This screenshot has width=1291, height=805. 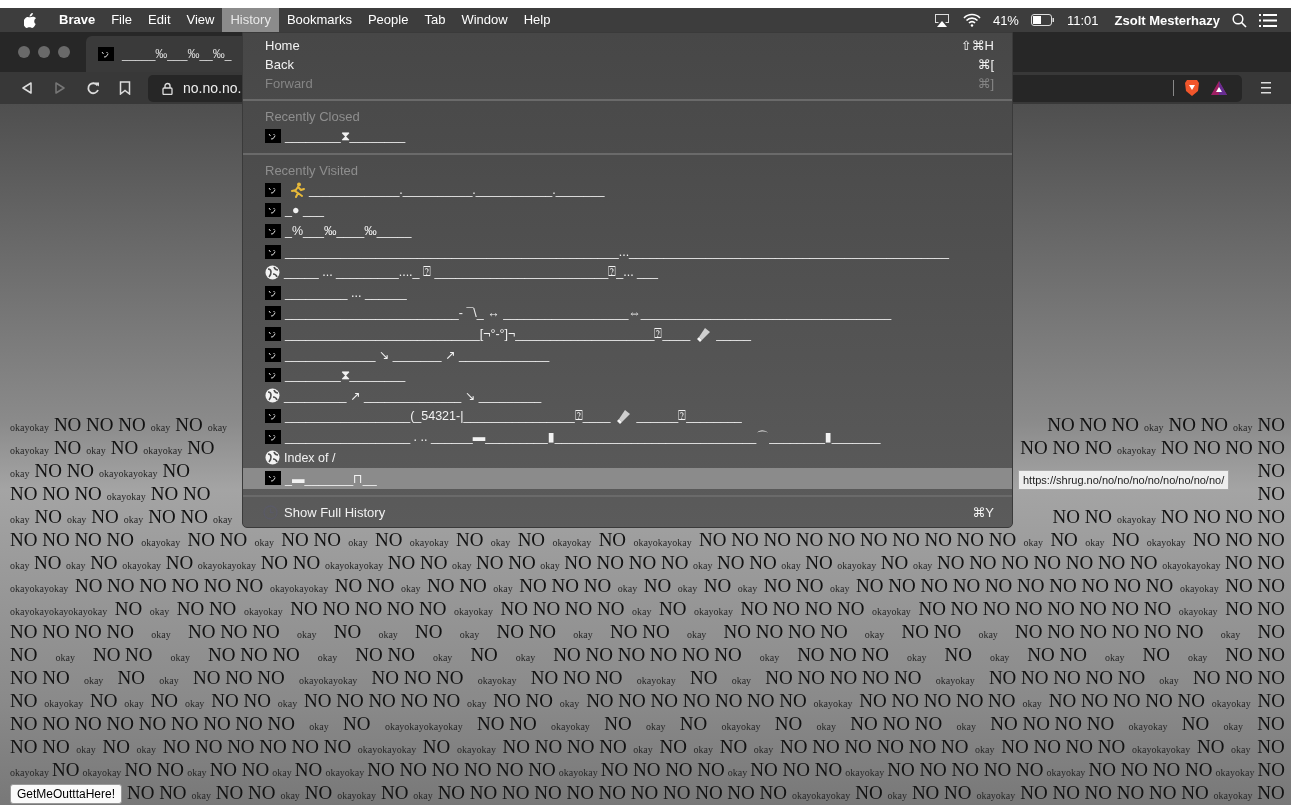 What do you see at coordinates (272, 458) in the screenshot?
I see `globe-icon` at bounding box center [272, 458].